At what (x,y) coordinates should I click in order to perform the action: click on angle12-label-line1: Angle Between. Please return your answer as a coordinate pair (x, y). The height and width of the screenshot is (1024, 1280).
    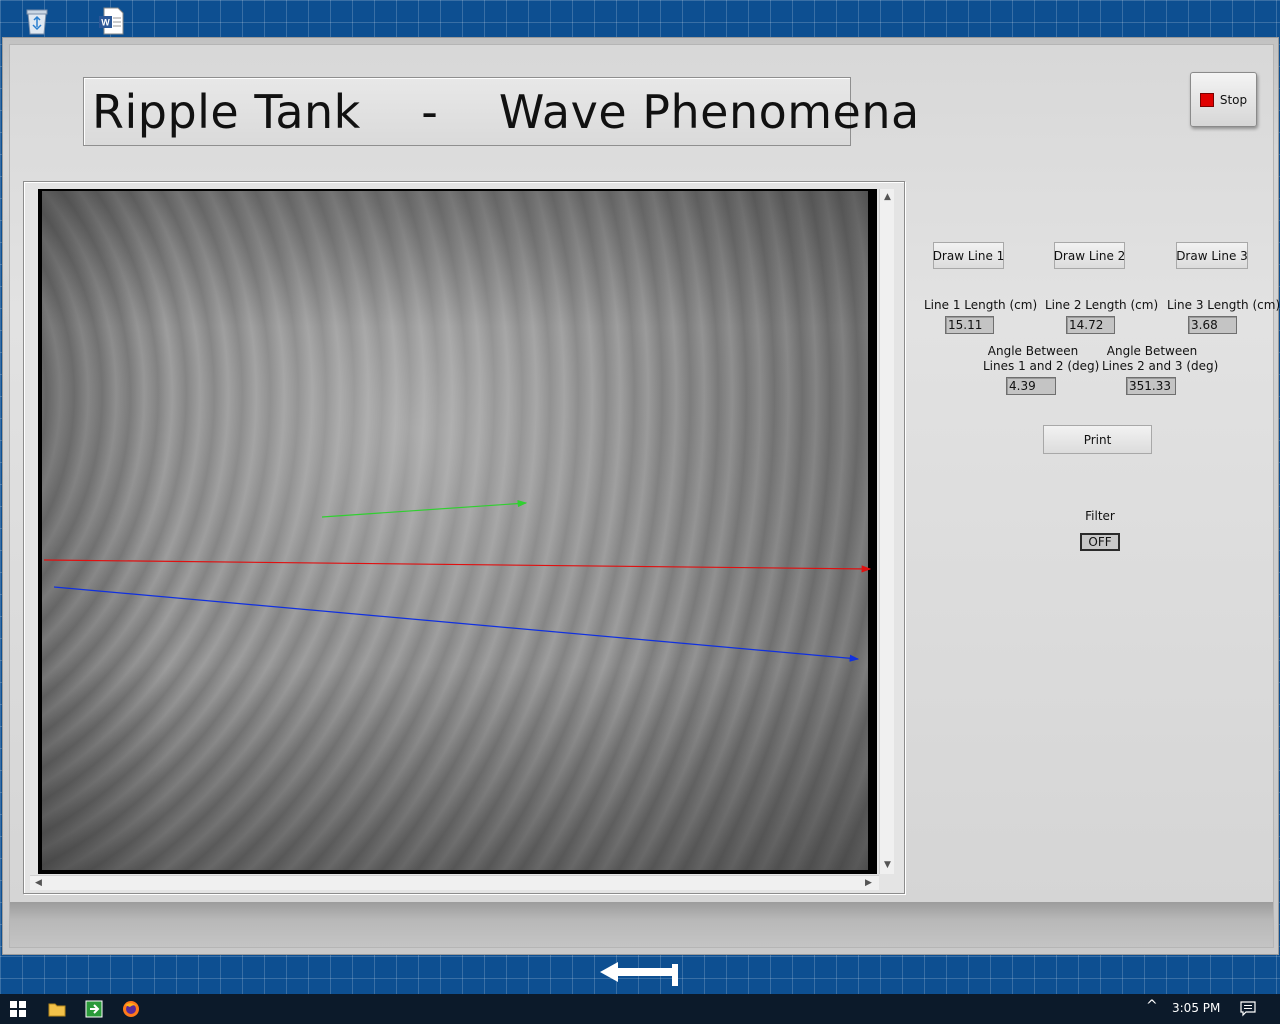
    Looking at the image, I should click on (1033, 351).